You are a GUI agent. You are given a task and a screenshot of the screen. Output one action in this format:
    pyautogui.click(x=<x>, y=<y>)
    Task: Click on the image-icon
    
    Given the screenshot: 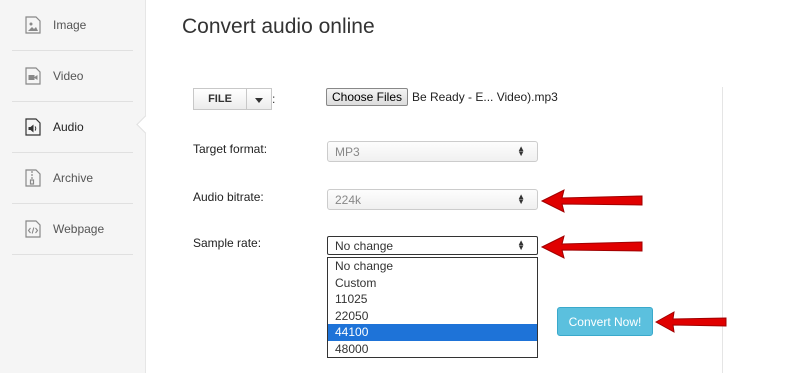 What is the action you would take?
    pyautogui.click(x=33, y=25)
    